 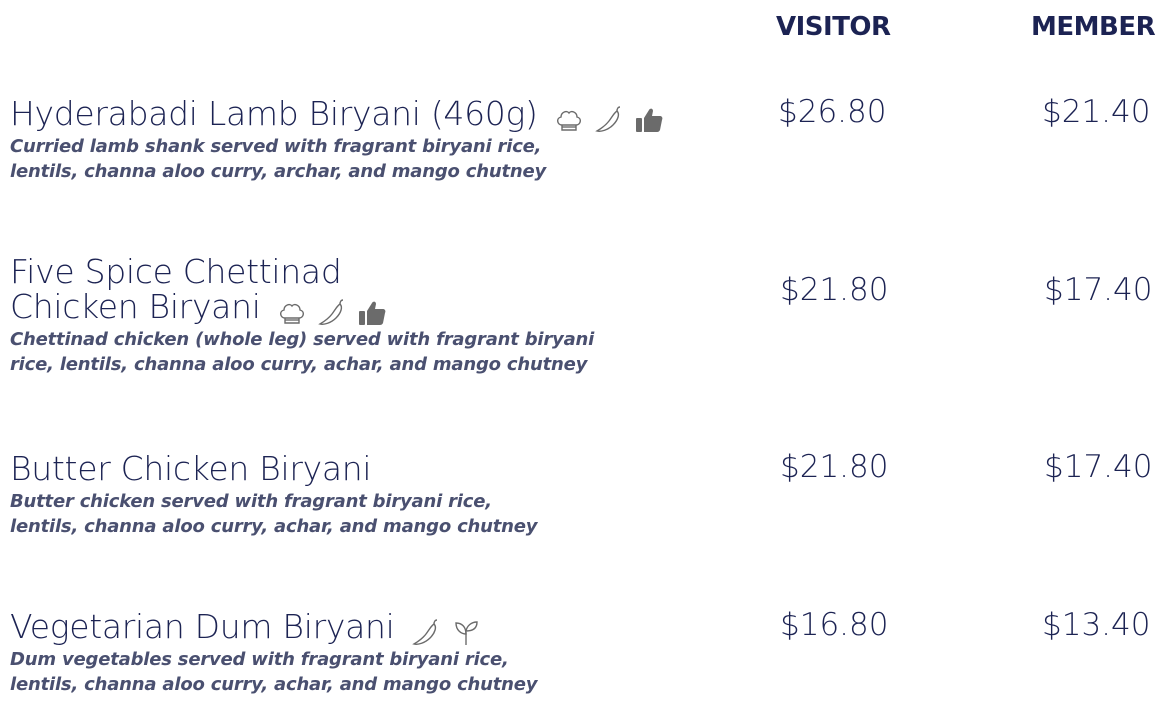 What do you see at coordinates (191, 468) in the screenshot?
I see `item-name: Butter Chicken Biryani` at bounding box center [191, 468].